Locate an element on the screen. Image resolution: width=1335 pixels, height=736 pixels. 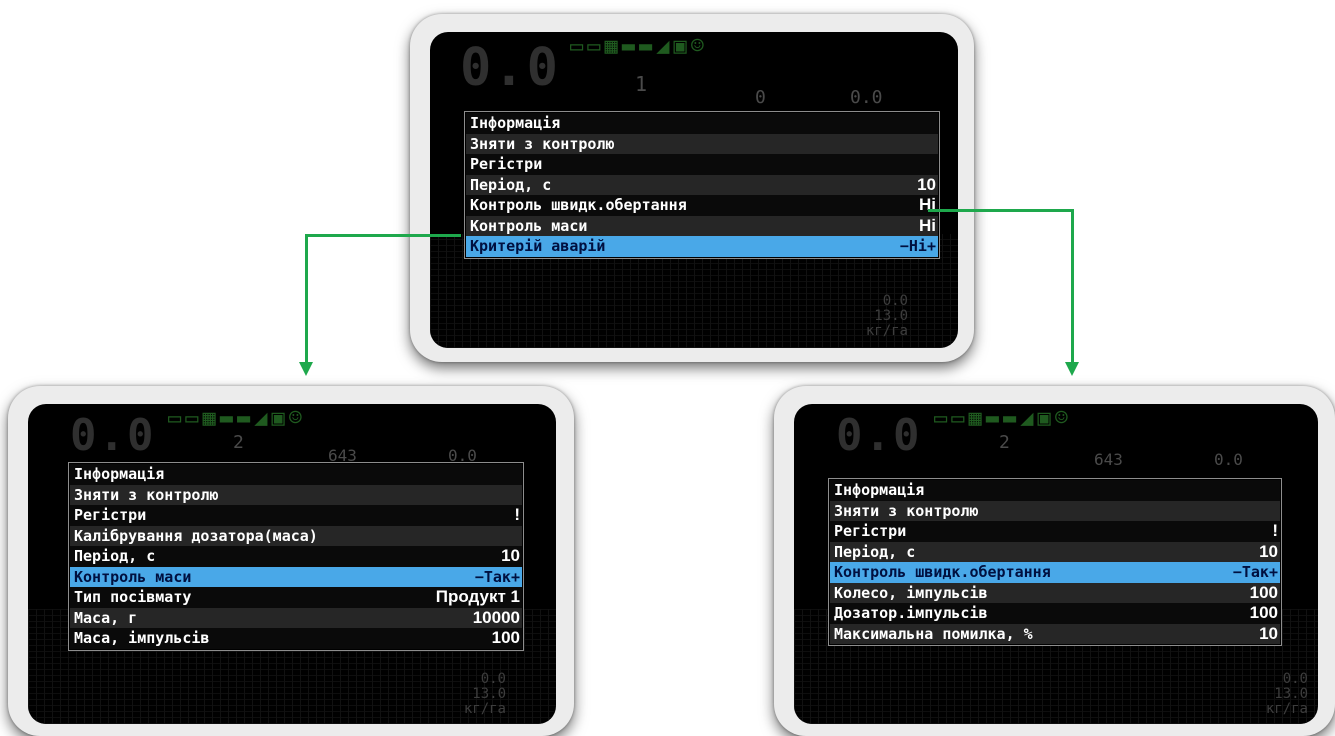
menu-item-label: Максимальна помилка, % is located at coordinates (933, 633).